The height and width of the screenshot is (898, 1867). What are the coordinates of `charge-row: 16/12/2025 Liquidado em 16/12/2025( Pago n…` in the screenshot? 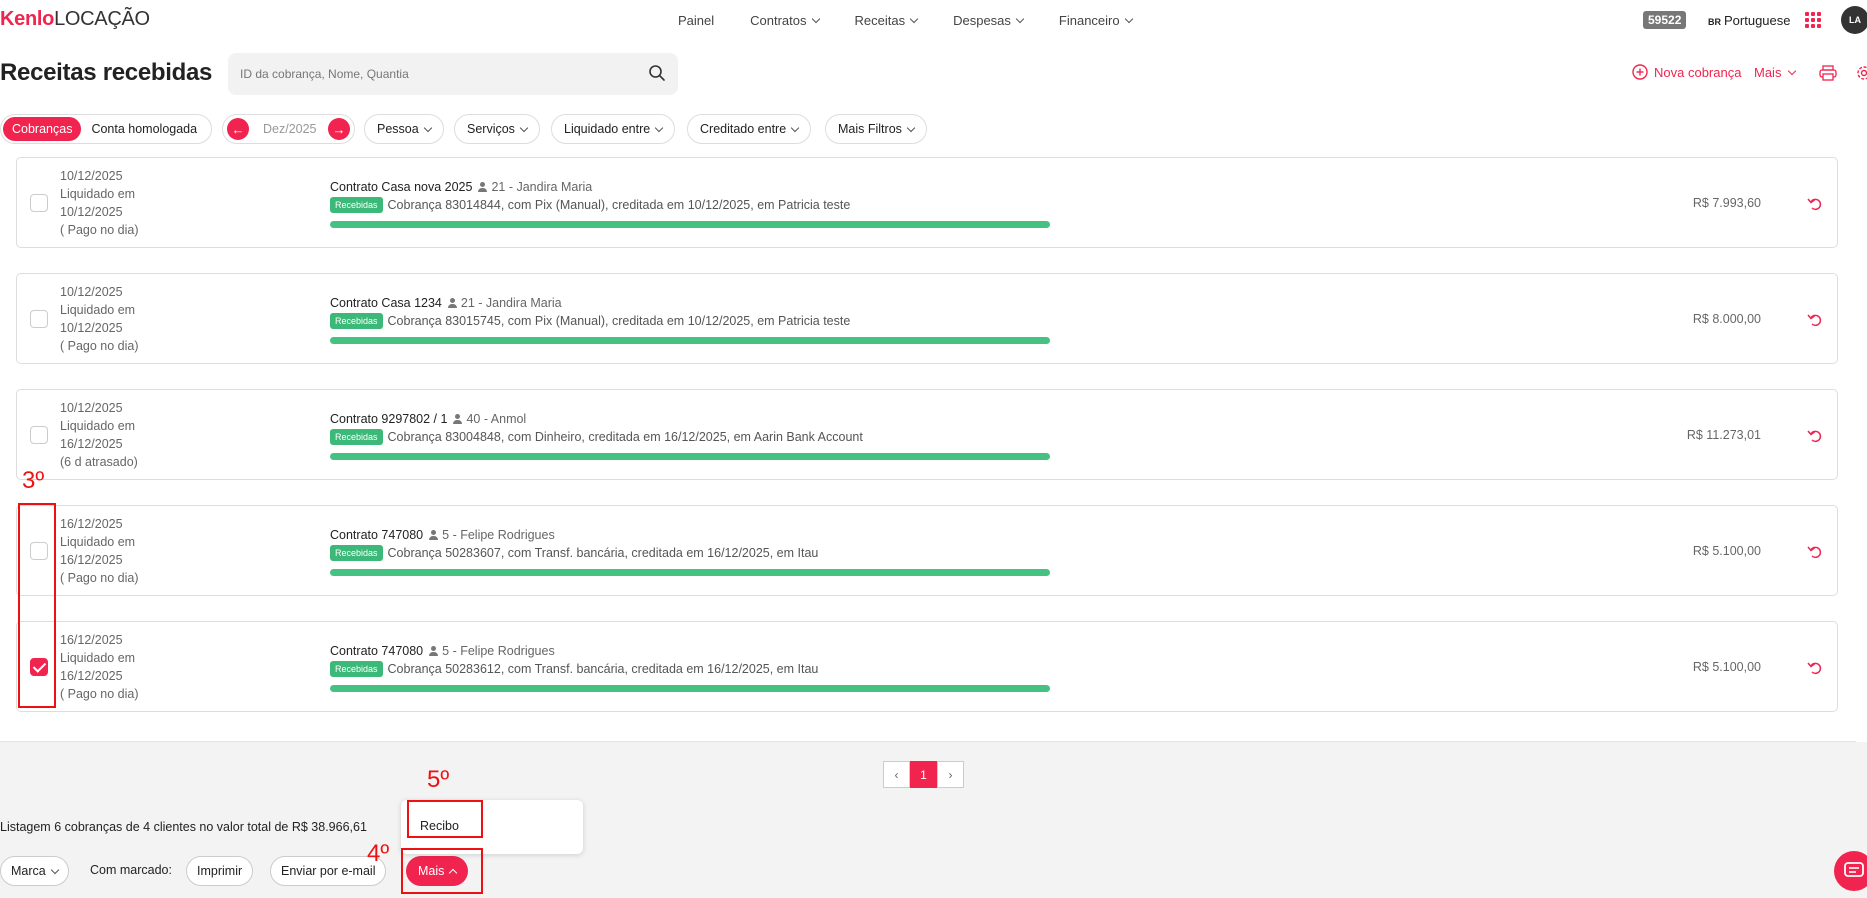 It's located at (927, 550).